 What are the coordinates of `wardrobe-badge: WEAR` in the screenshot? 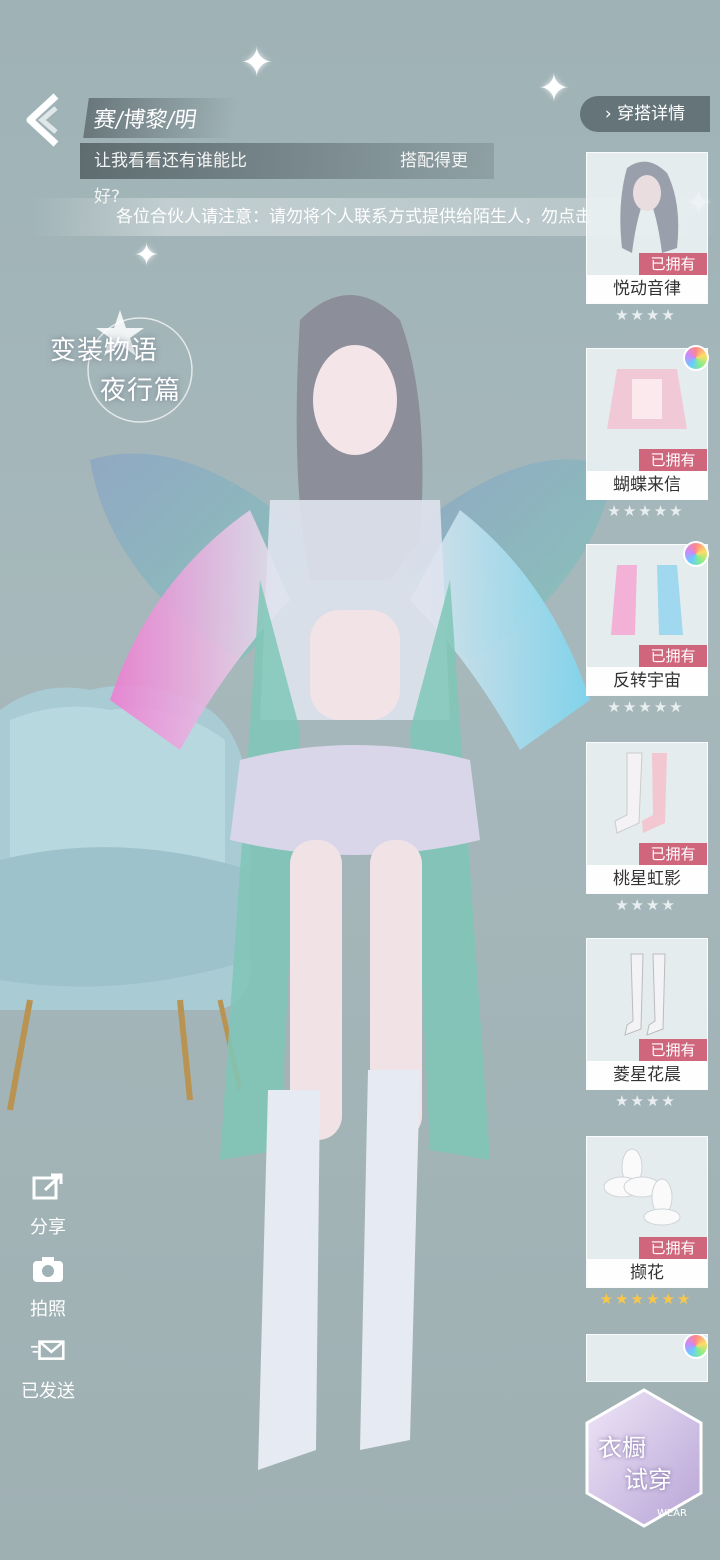 It's located at (672, 1513).